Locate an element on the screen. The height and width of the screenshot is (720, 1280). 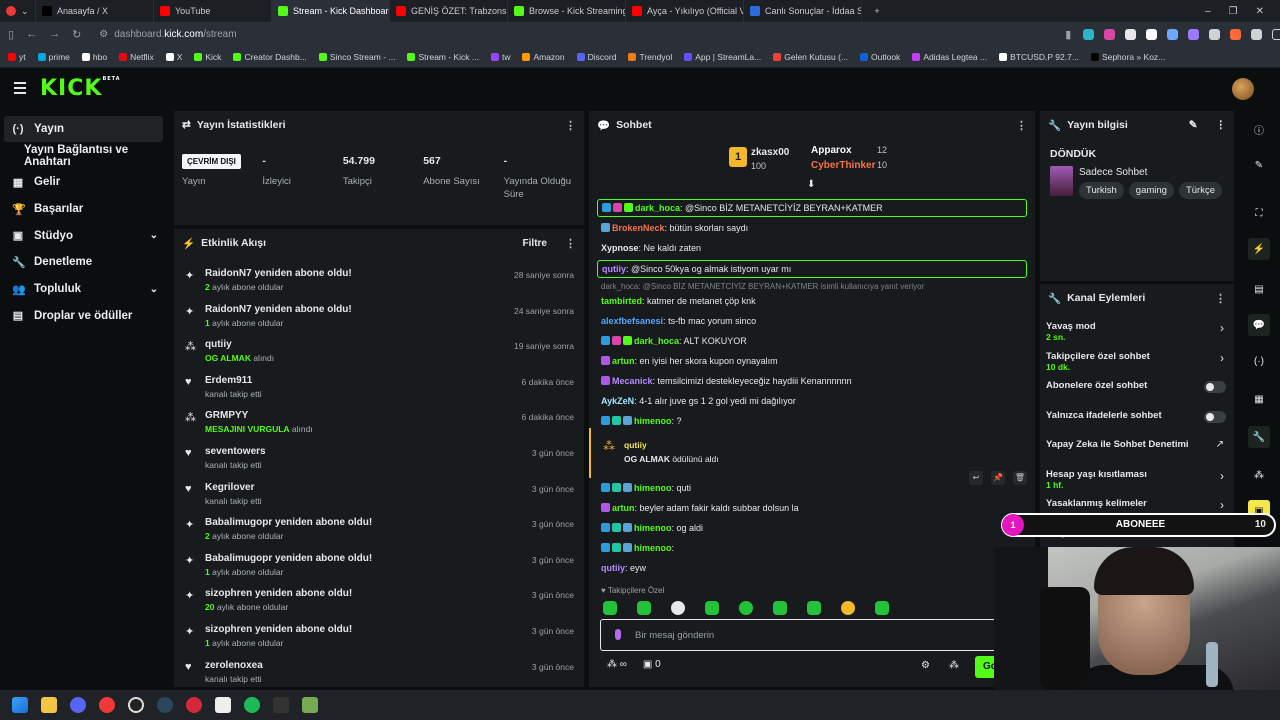
menu-icon is located at coordinates (20, 89).